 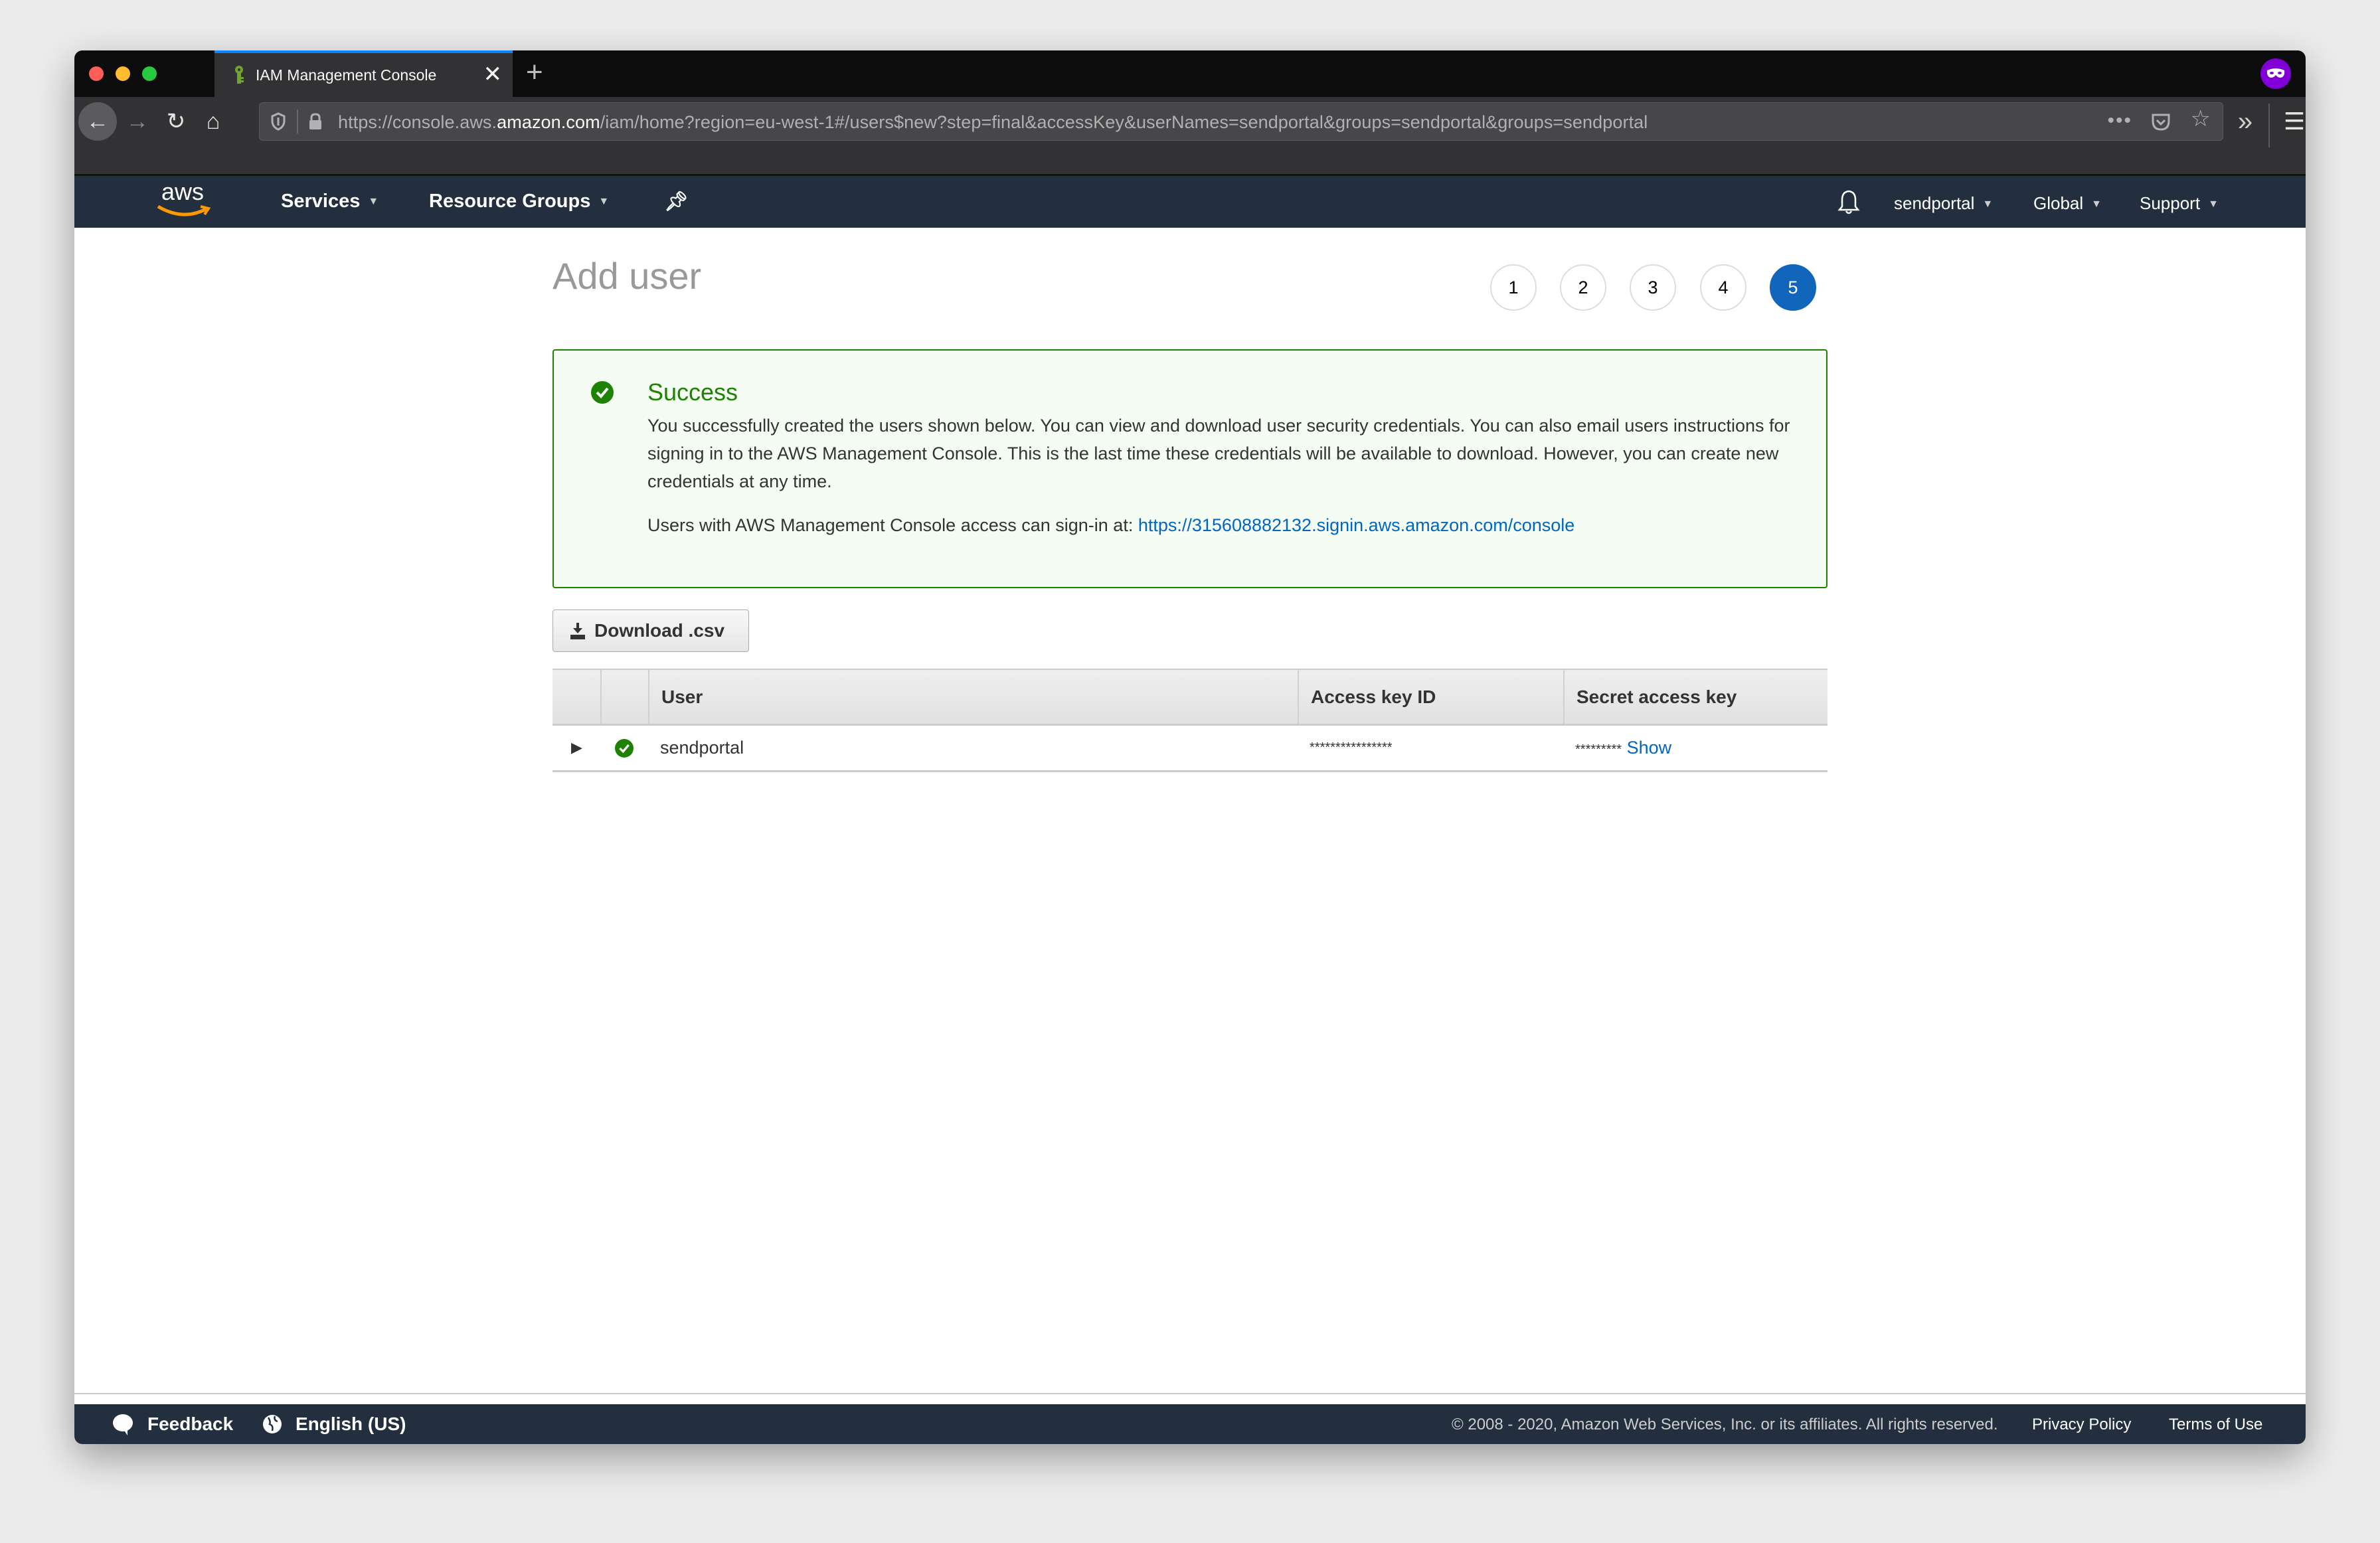 I want to click on arrow-right-icon: →, so click(x=137, y=121).